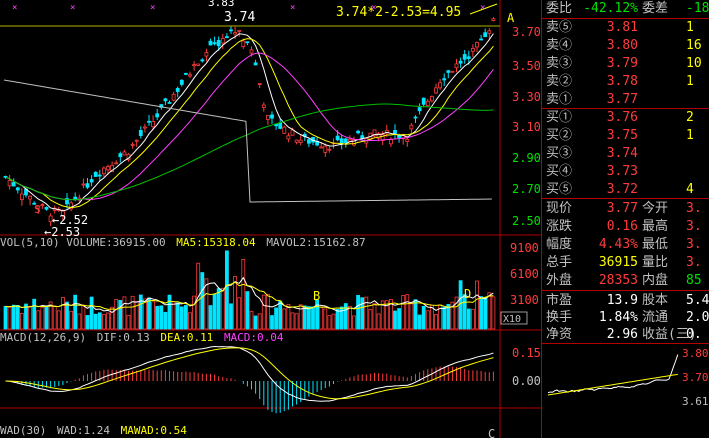  What do you see at coordinates (624, 262) in the screenshot?
I see `stat-row: 总手 36915 量比 3.` at bounding box center [624, 262].